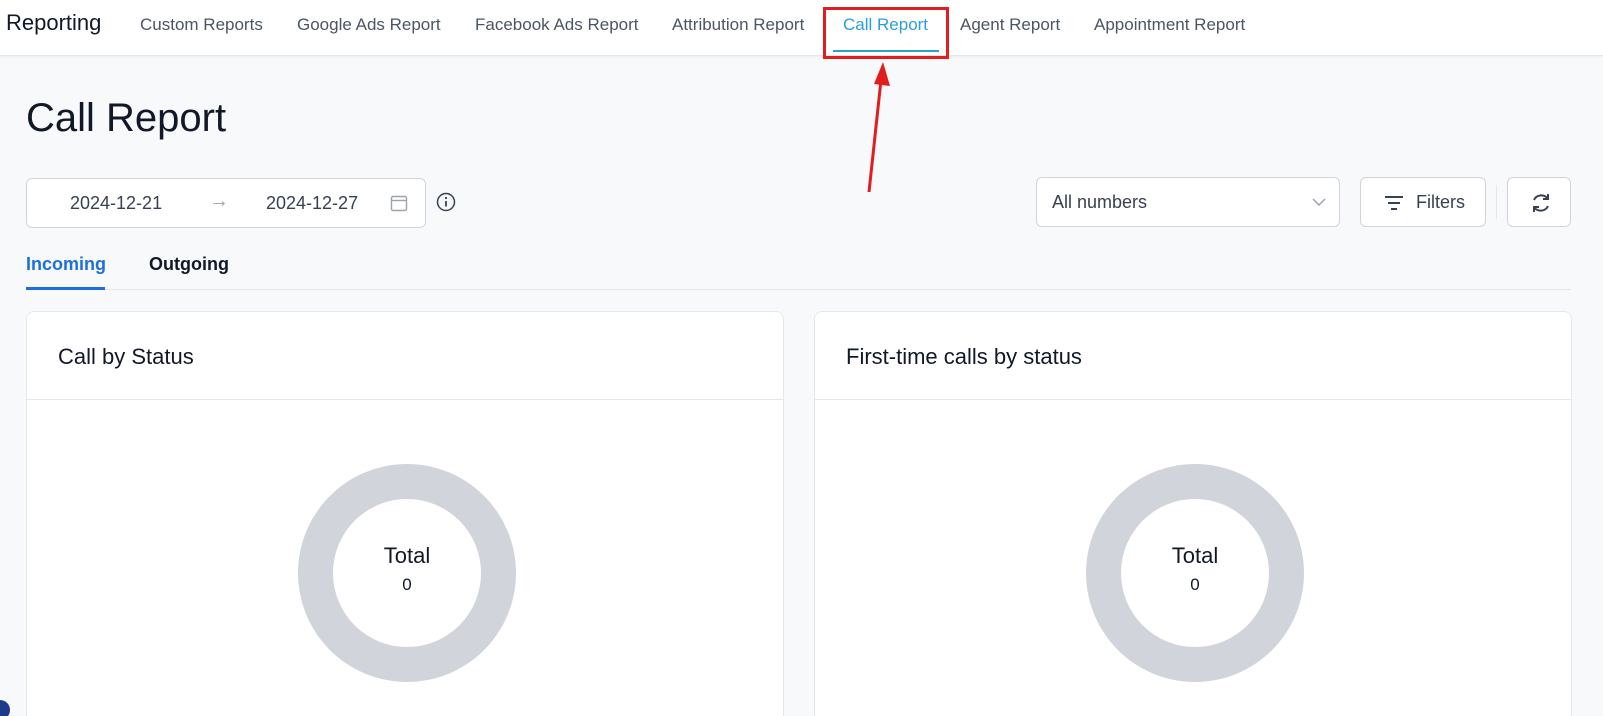  I want to click on refresh-button, so click(1539, 202).